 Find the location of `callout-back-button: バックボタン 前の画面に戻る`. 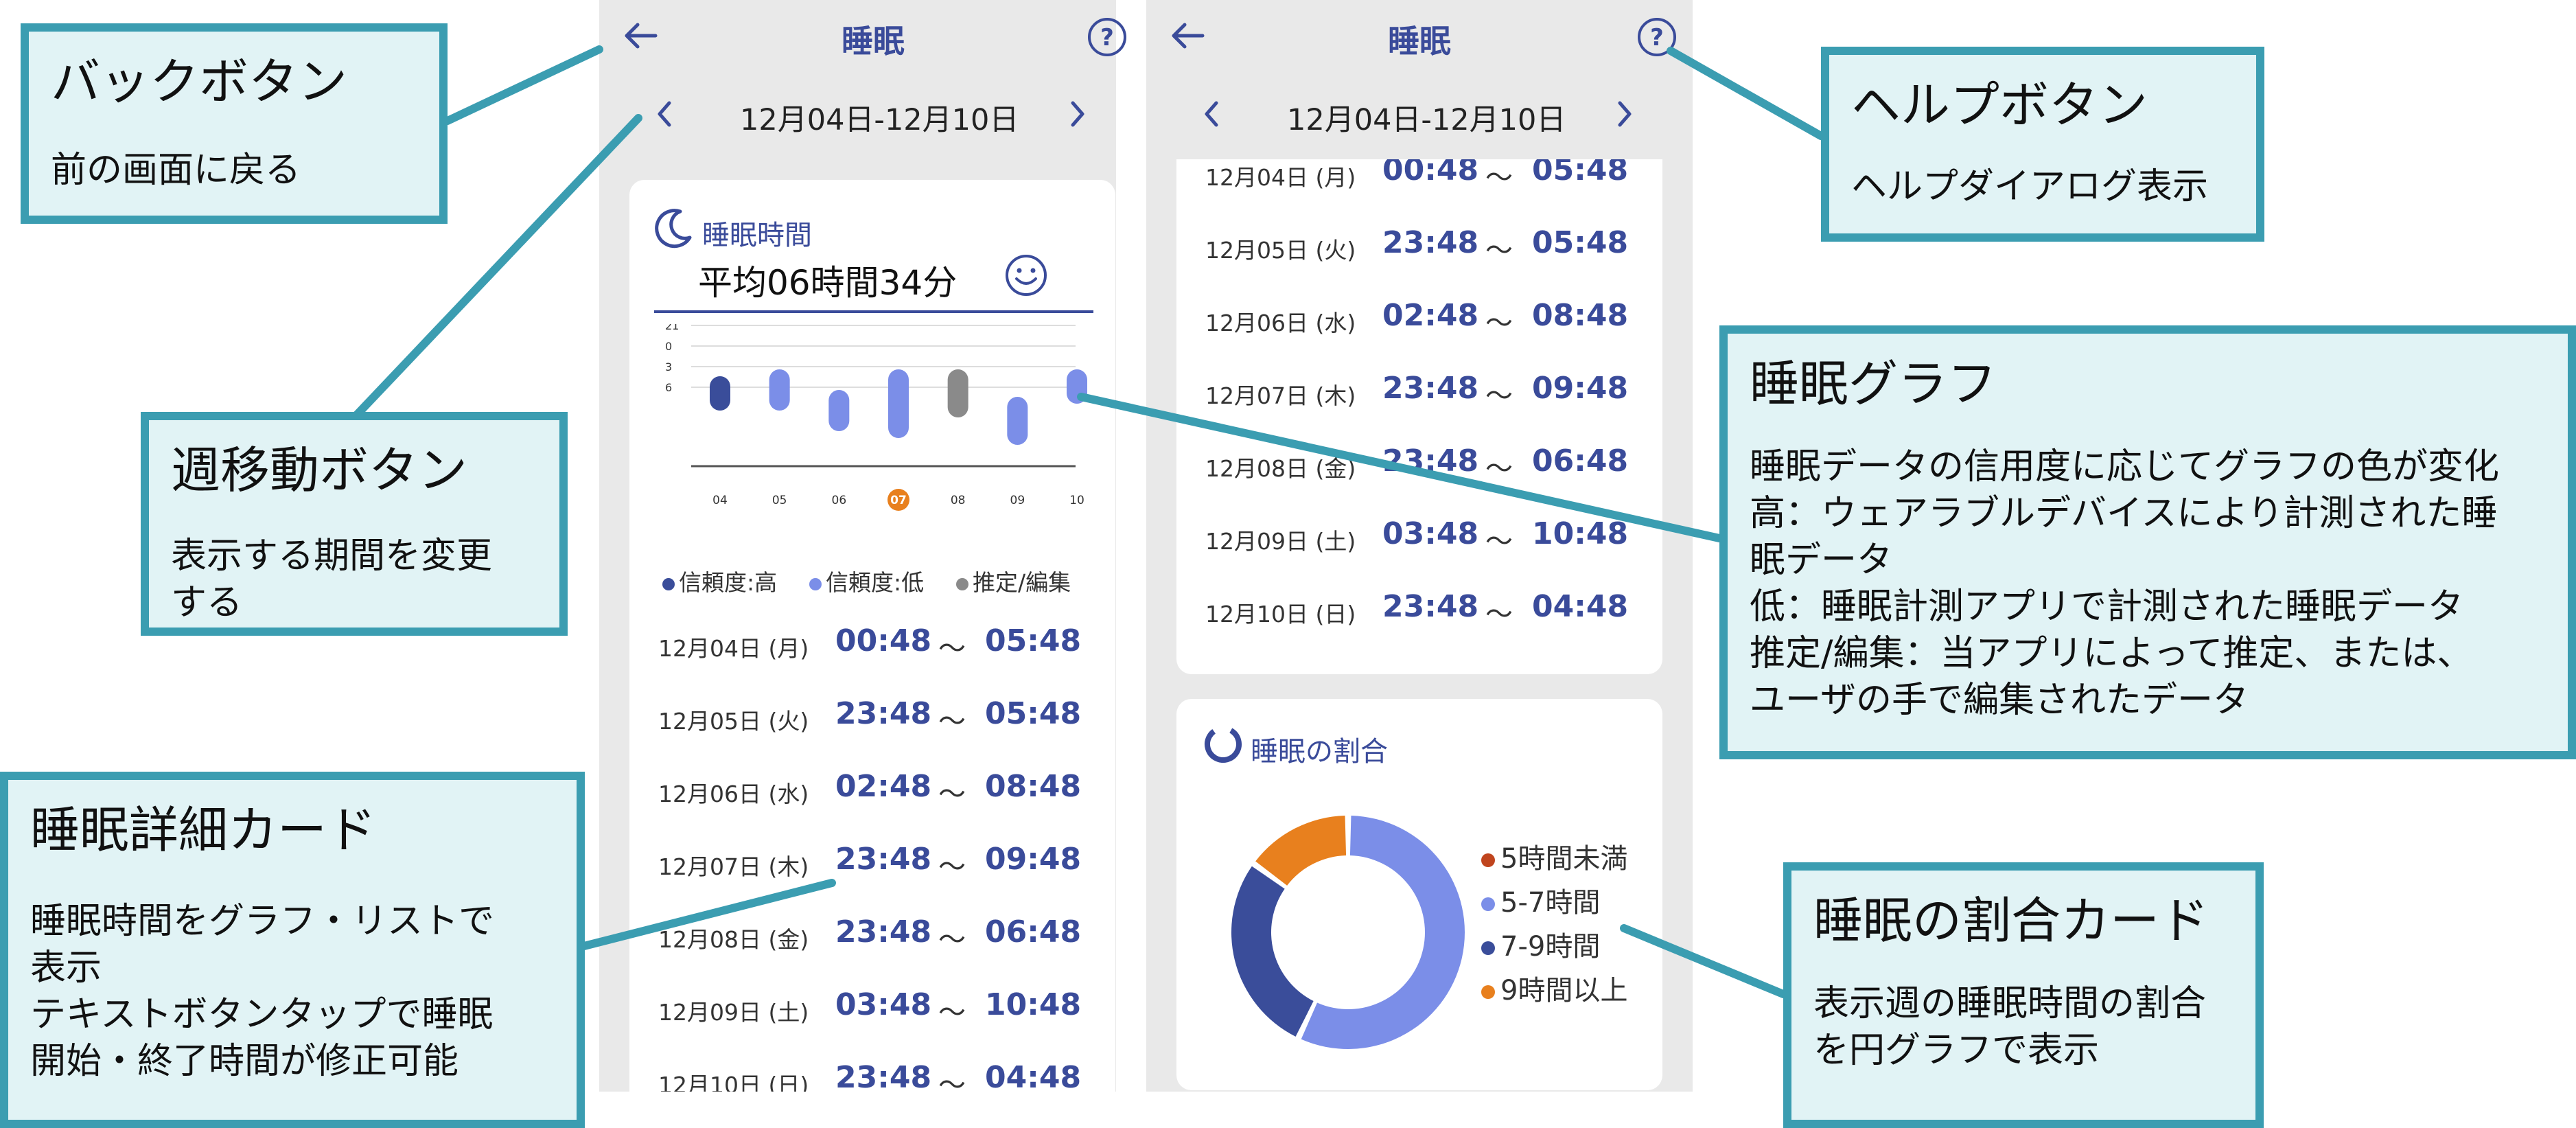

callout-back-button: バックボタン 前の画面に戻る is located at coordinates (234, 123).